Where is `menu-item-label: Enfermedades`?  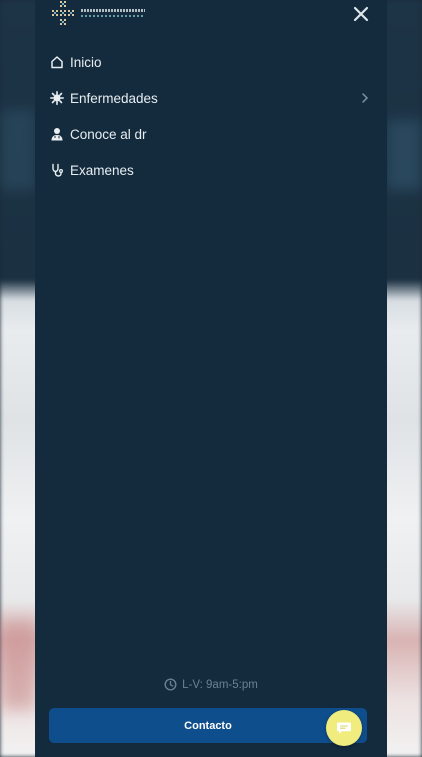
menu-item-label: Enfermedades is located at coordinates (114, 98).